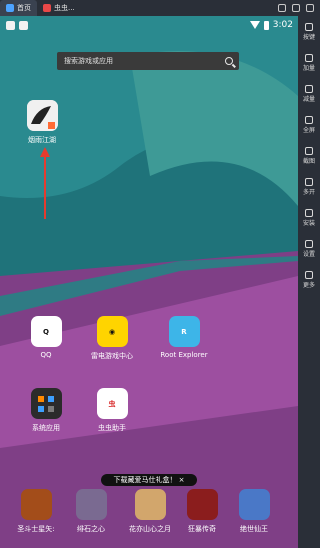 This screenshot has width=320, height=548. I want to click on app-label: 虫虫助手, so click(112, 428).